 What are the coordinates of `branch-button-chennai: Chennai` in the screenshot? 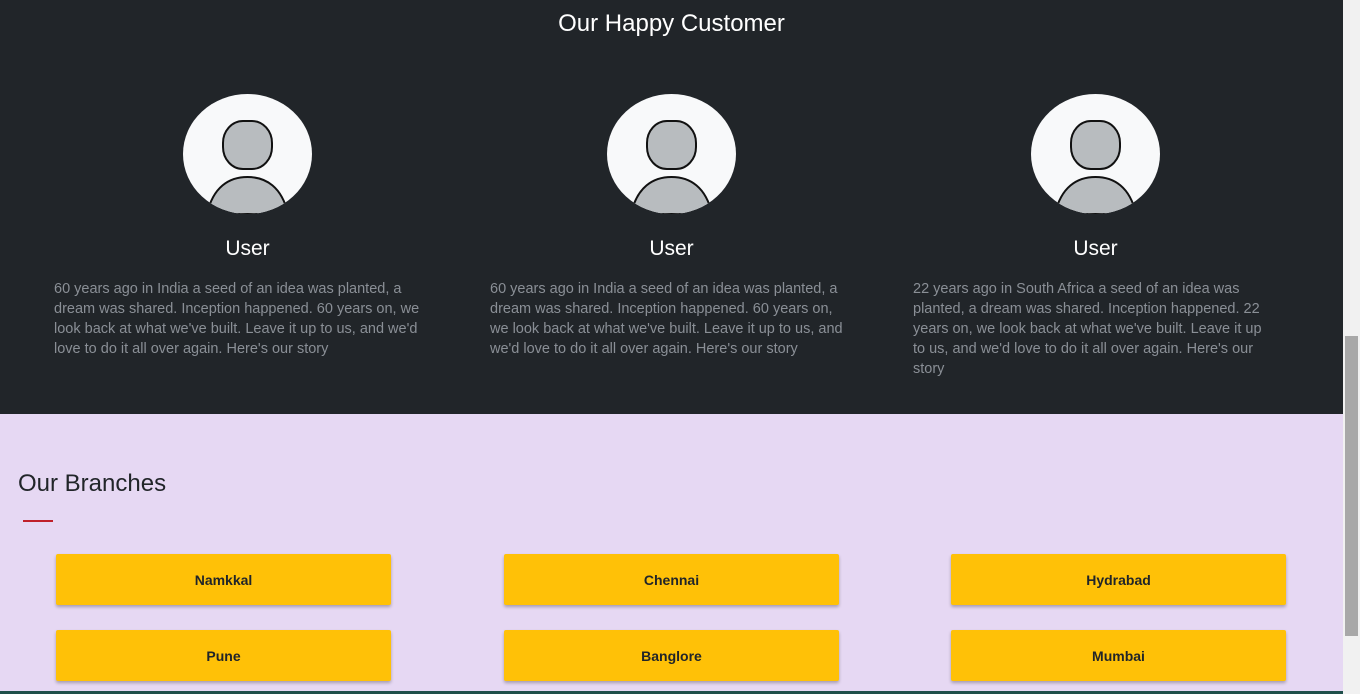 It's located at (671, 579).